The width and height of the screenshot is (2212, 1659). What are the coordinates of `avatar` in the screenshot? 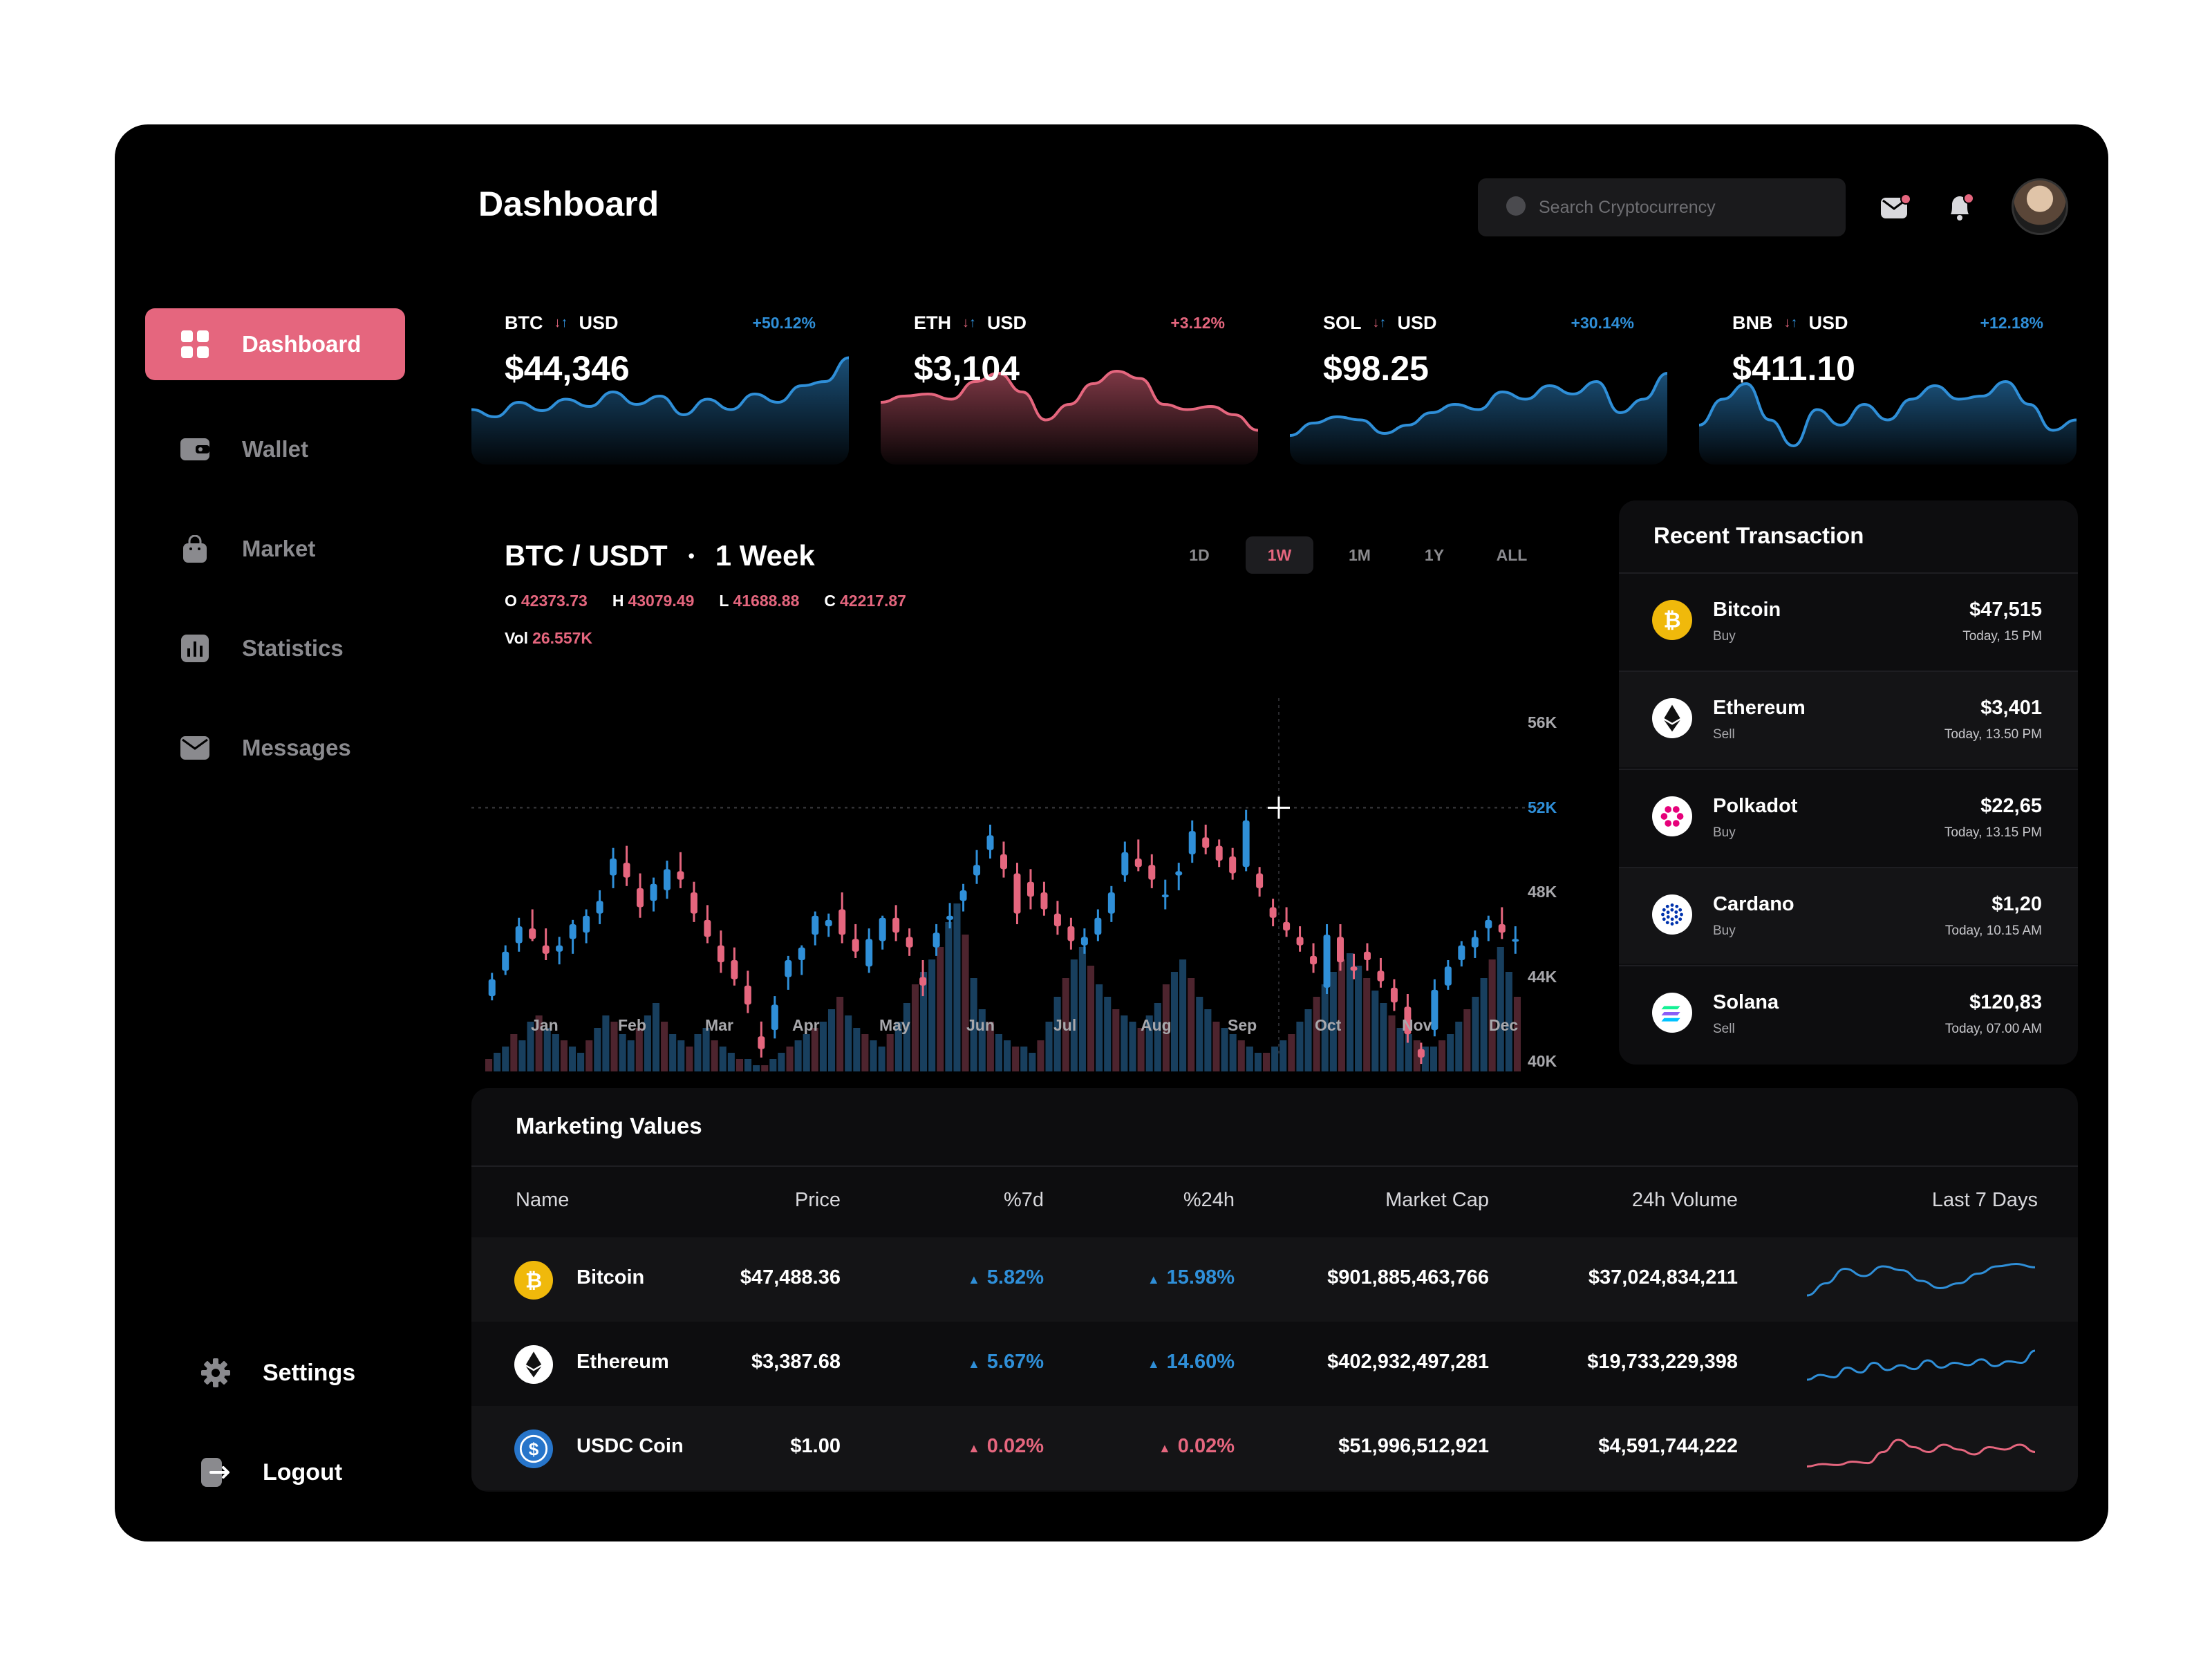 It's located at (2040, 206).